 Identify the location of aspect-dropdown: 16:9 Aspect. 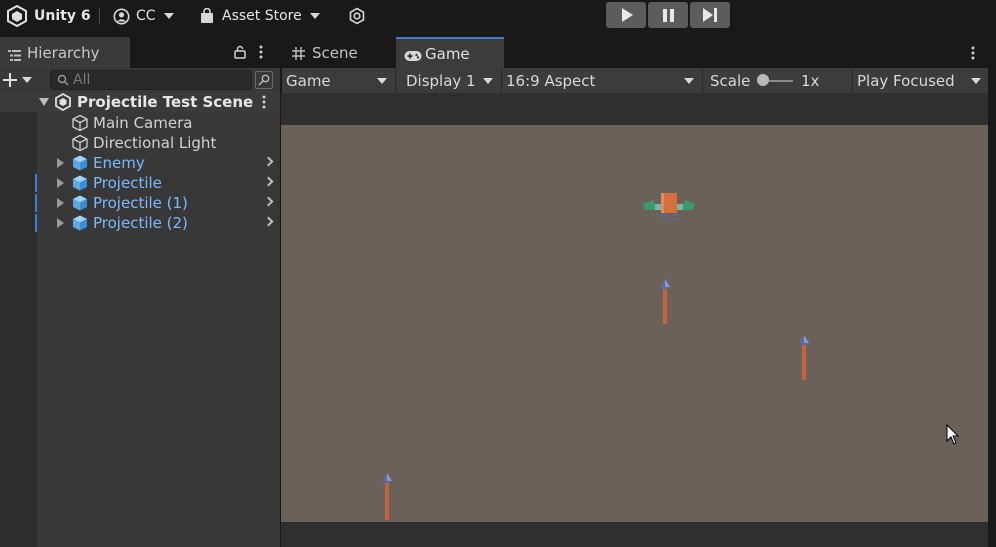
(602, 80).